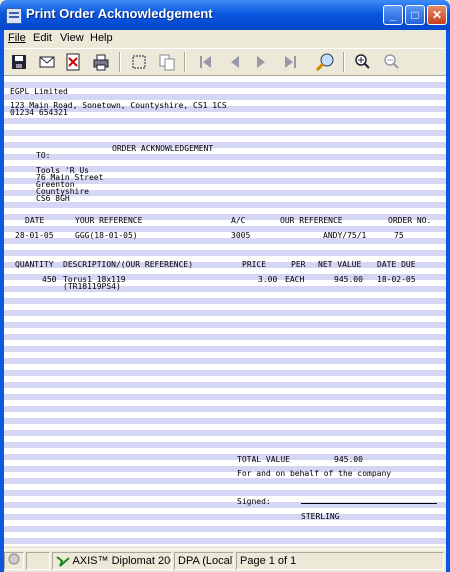 This screenshot has width=450, height=572. I want to click on status-mode: DPA (Local), so click(204, 561).